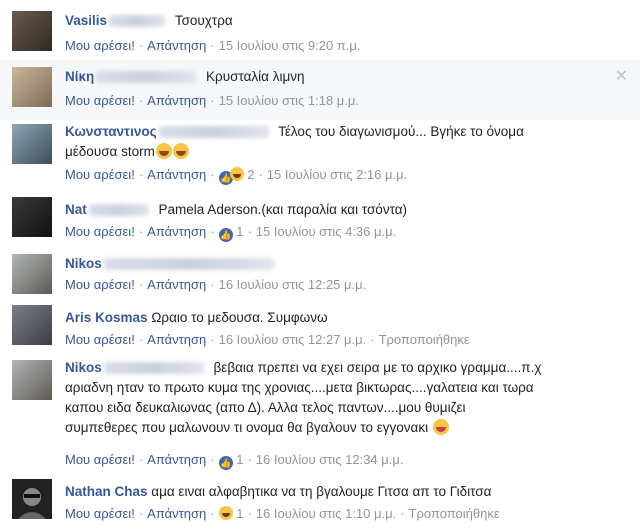  What do you see at coordinates (293, 284) in the screenshot?
I see `timestamp: 16 Ιουλίου στις 12:25 μ.μ.` at bounding box center [293, 284].